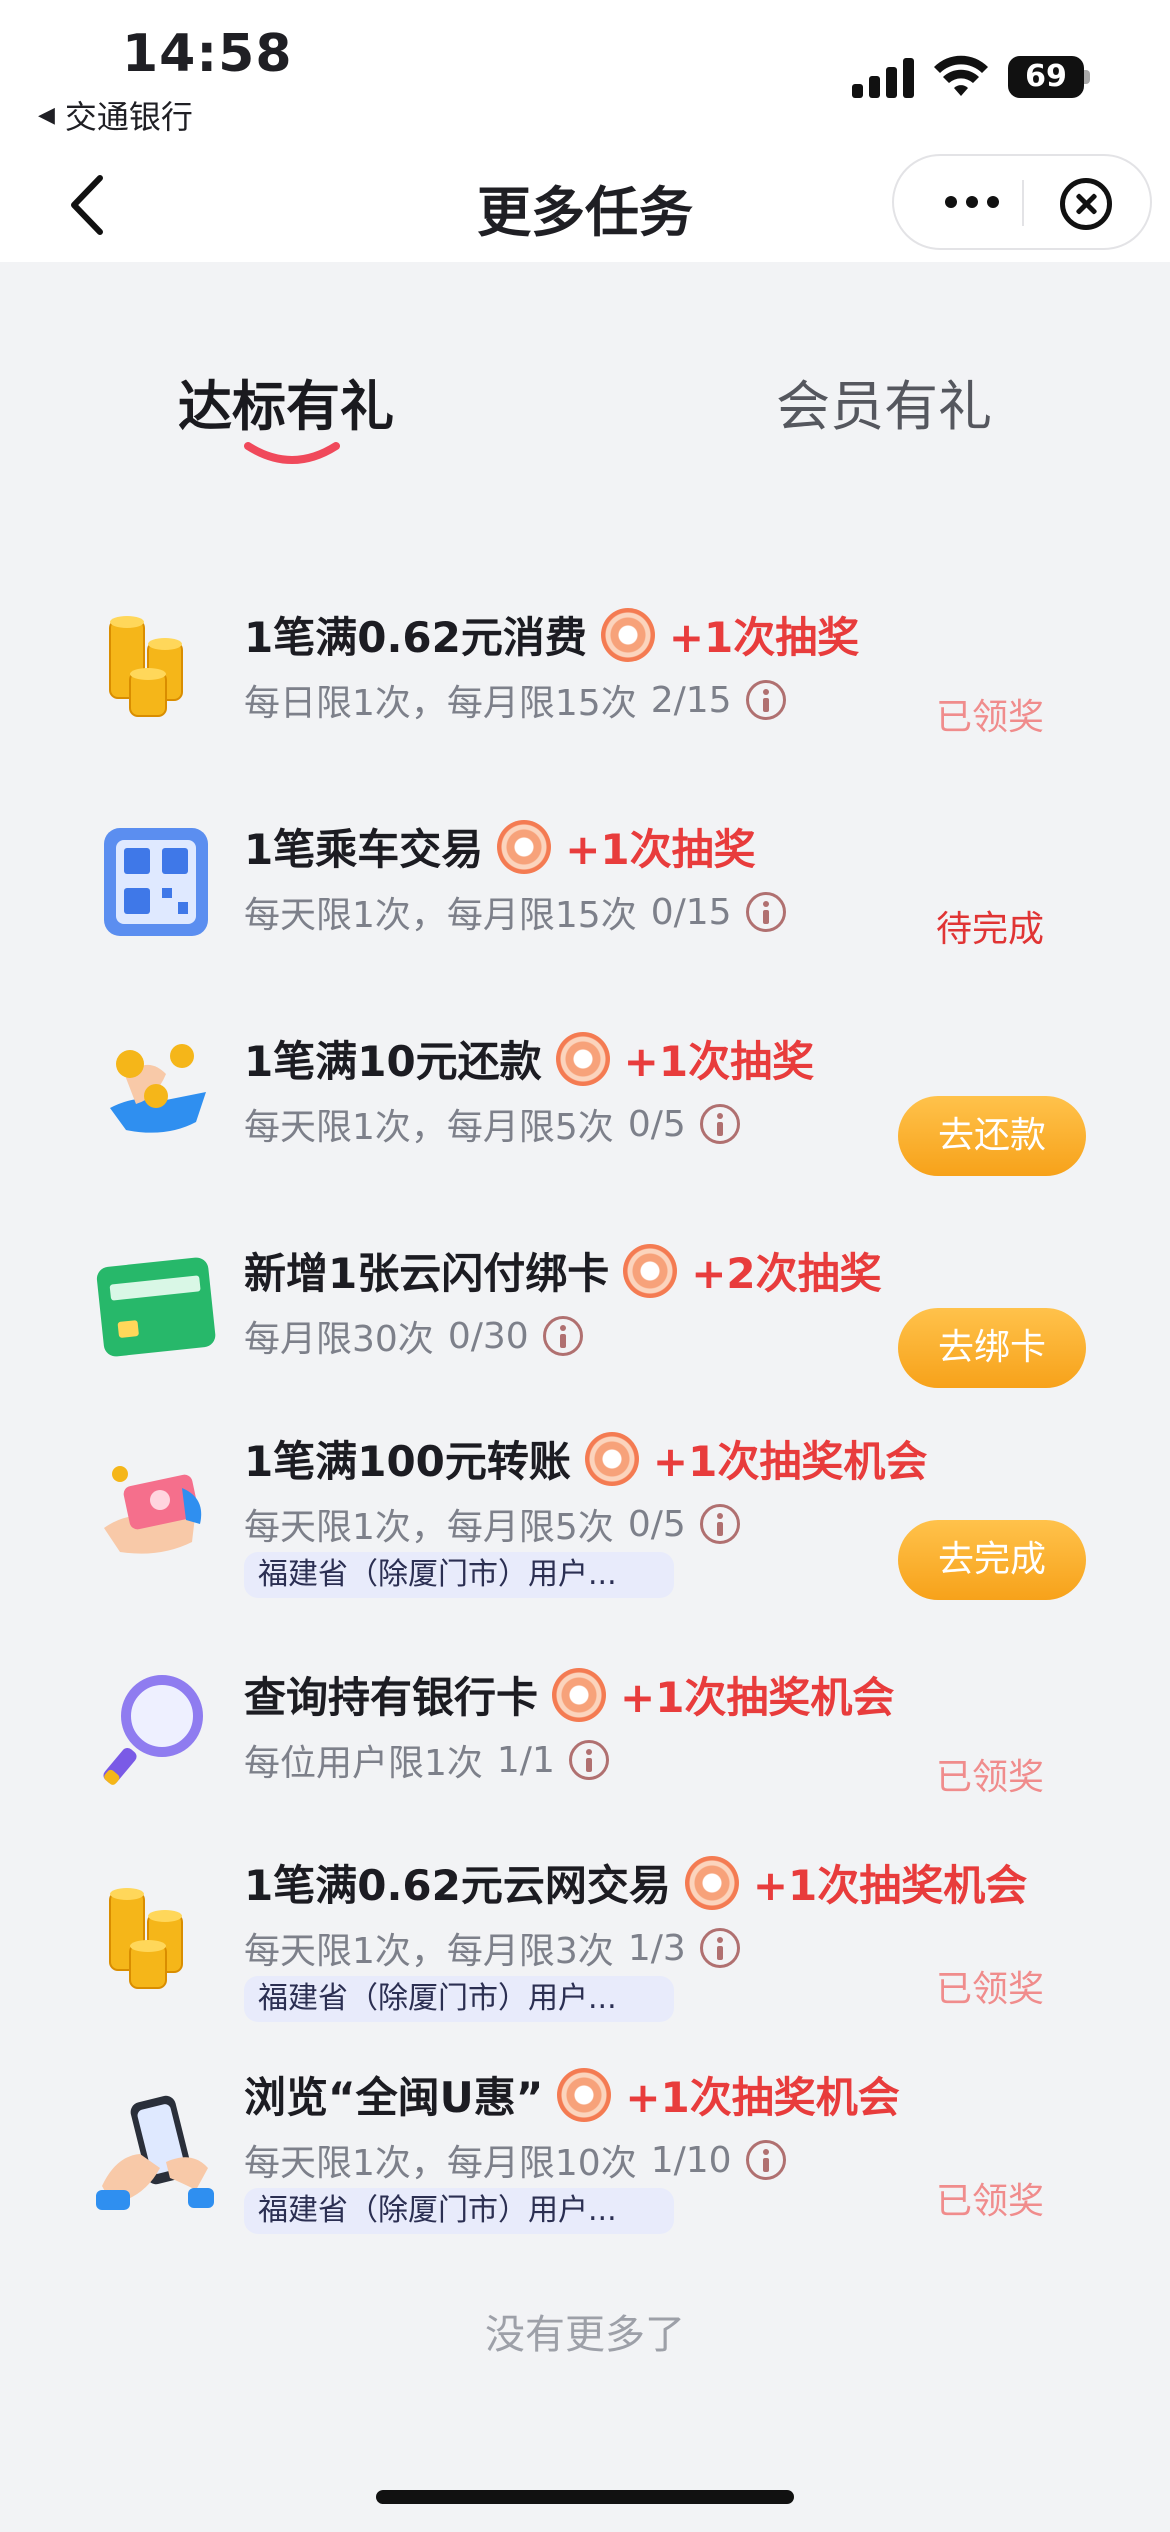 The height and width of the screenshot is (2532, 1170). Describe the element at coordinates (585, 2497) in the screenshot. I see `home-indicator` at that location.